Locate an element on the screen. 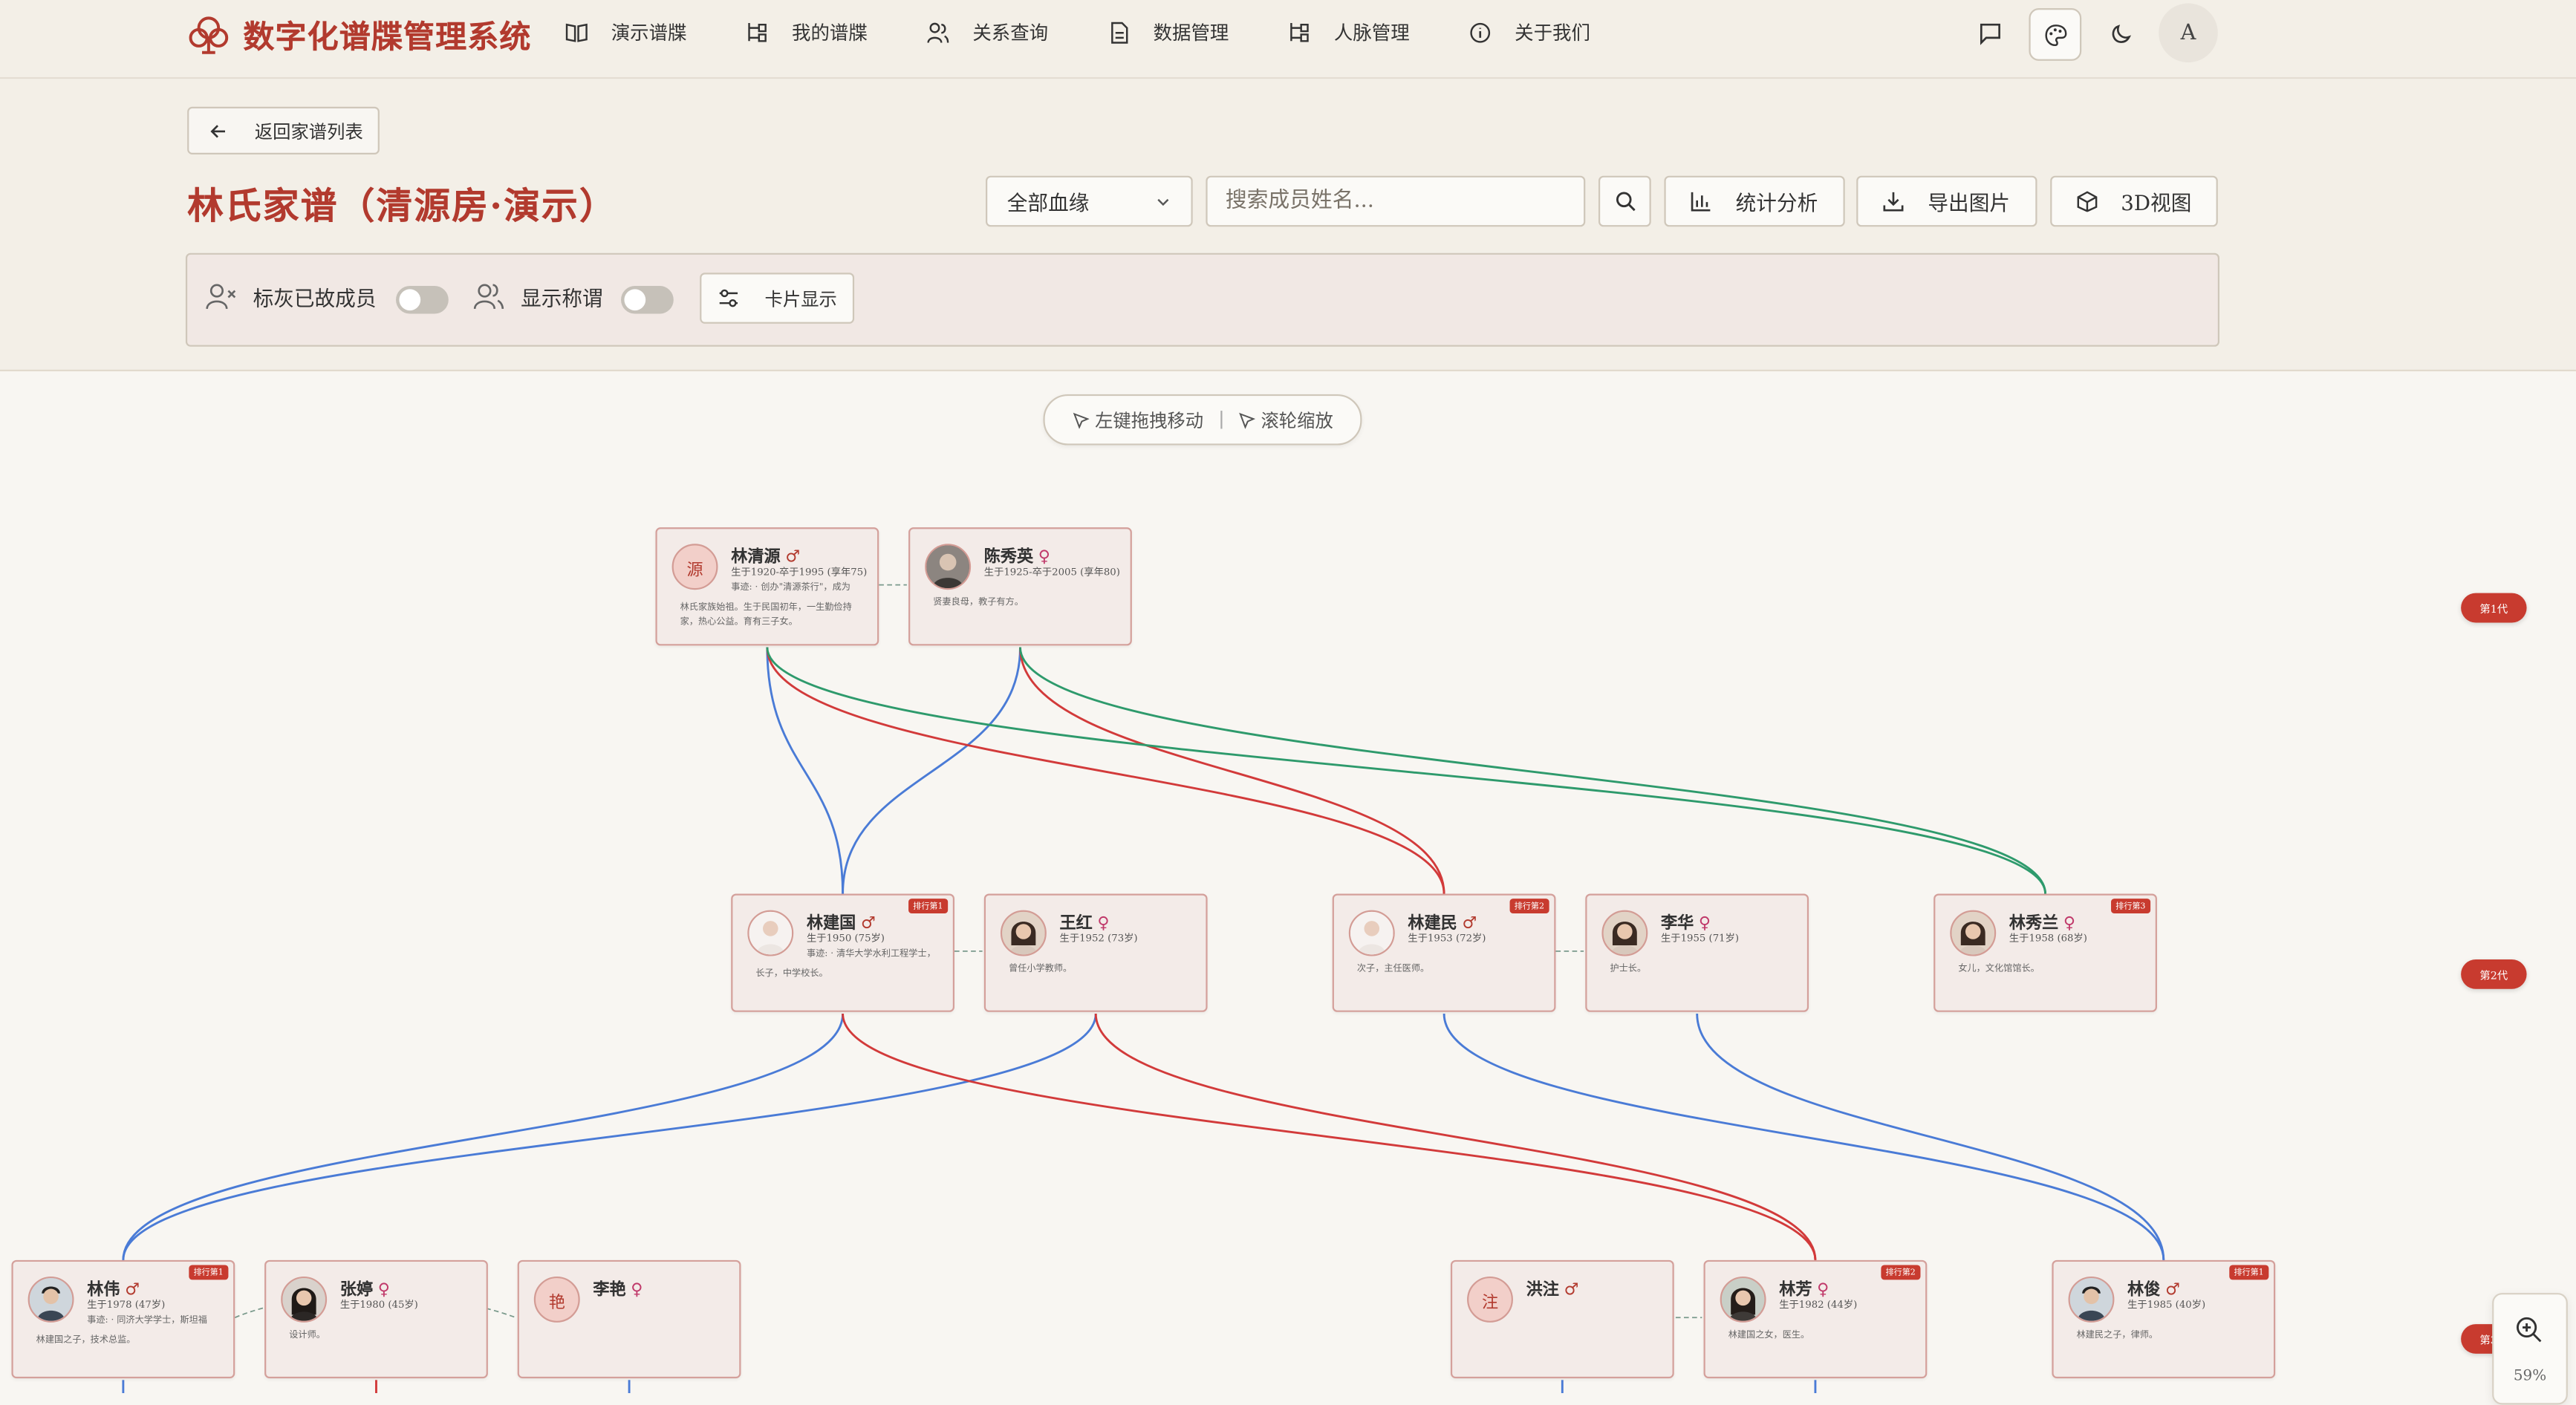 This screenshot has width=2576, height=1405. member-bio: 贤妻良母，教子有方。 is located at coordinates (978, 603).